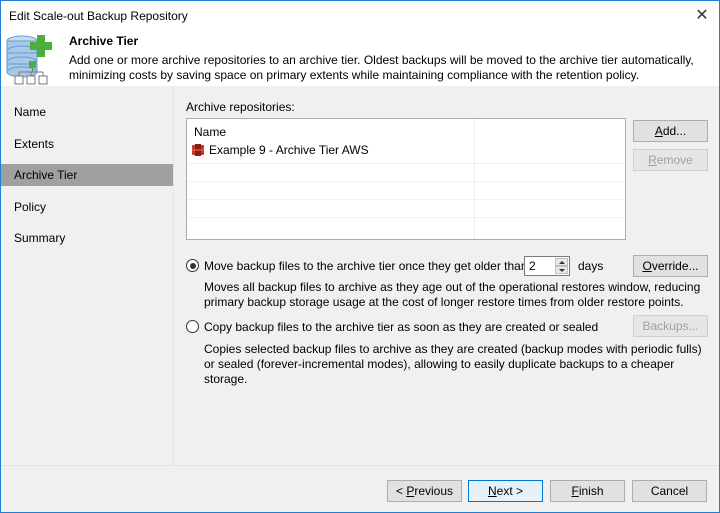 The width and height of the screenshot is (720, 513). Describe the element at coordinates (658, 131) in the screenshot. I see `add-mnemonic: A` at that location.